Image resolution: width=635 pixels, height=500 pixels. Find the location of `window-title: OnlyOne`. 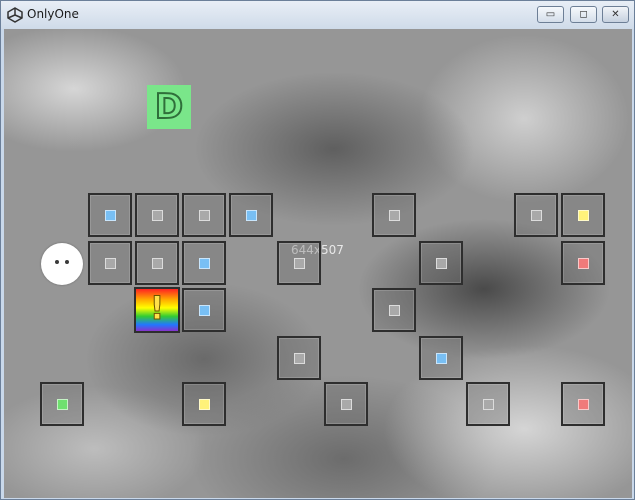

window-title: OnlyOne is located at coordinates (53, 14).